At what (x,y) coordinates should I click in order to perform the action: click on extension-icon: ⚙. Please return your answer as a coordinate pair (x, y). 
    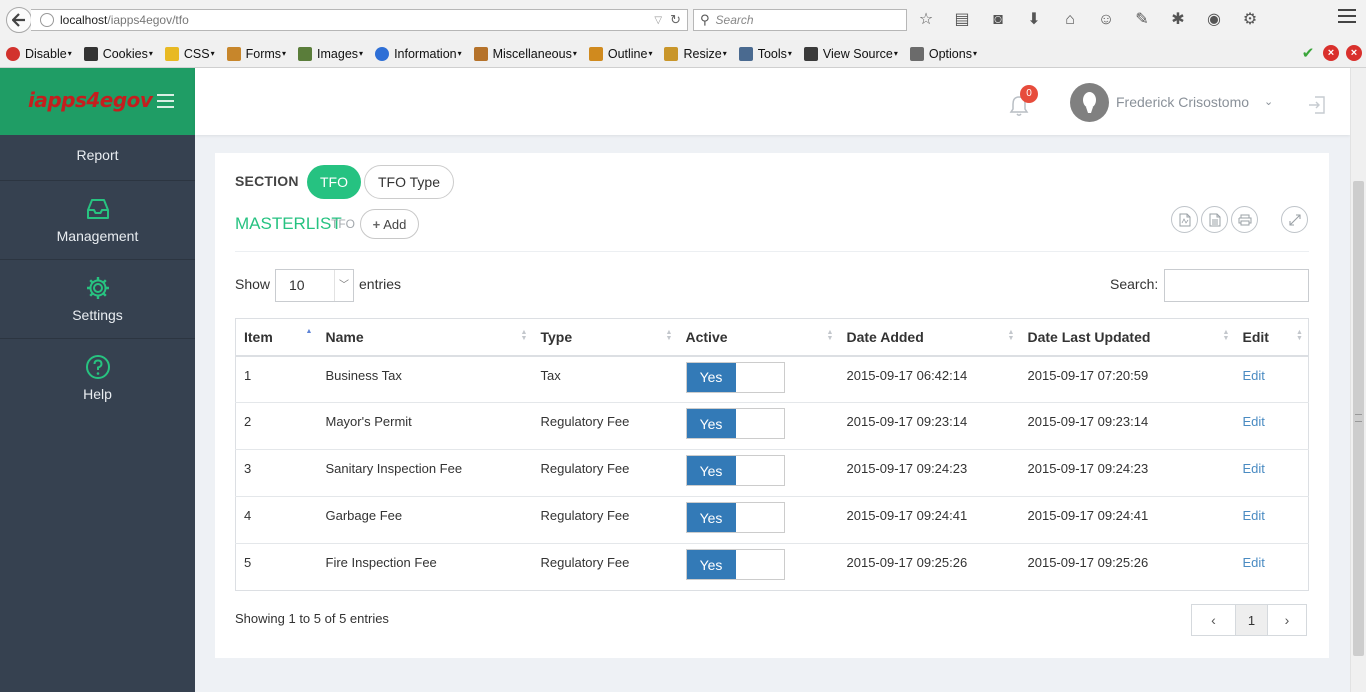
    Looking at the image, I should click on (1250, 20).